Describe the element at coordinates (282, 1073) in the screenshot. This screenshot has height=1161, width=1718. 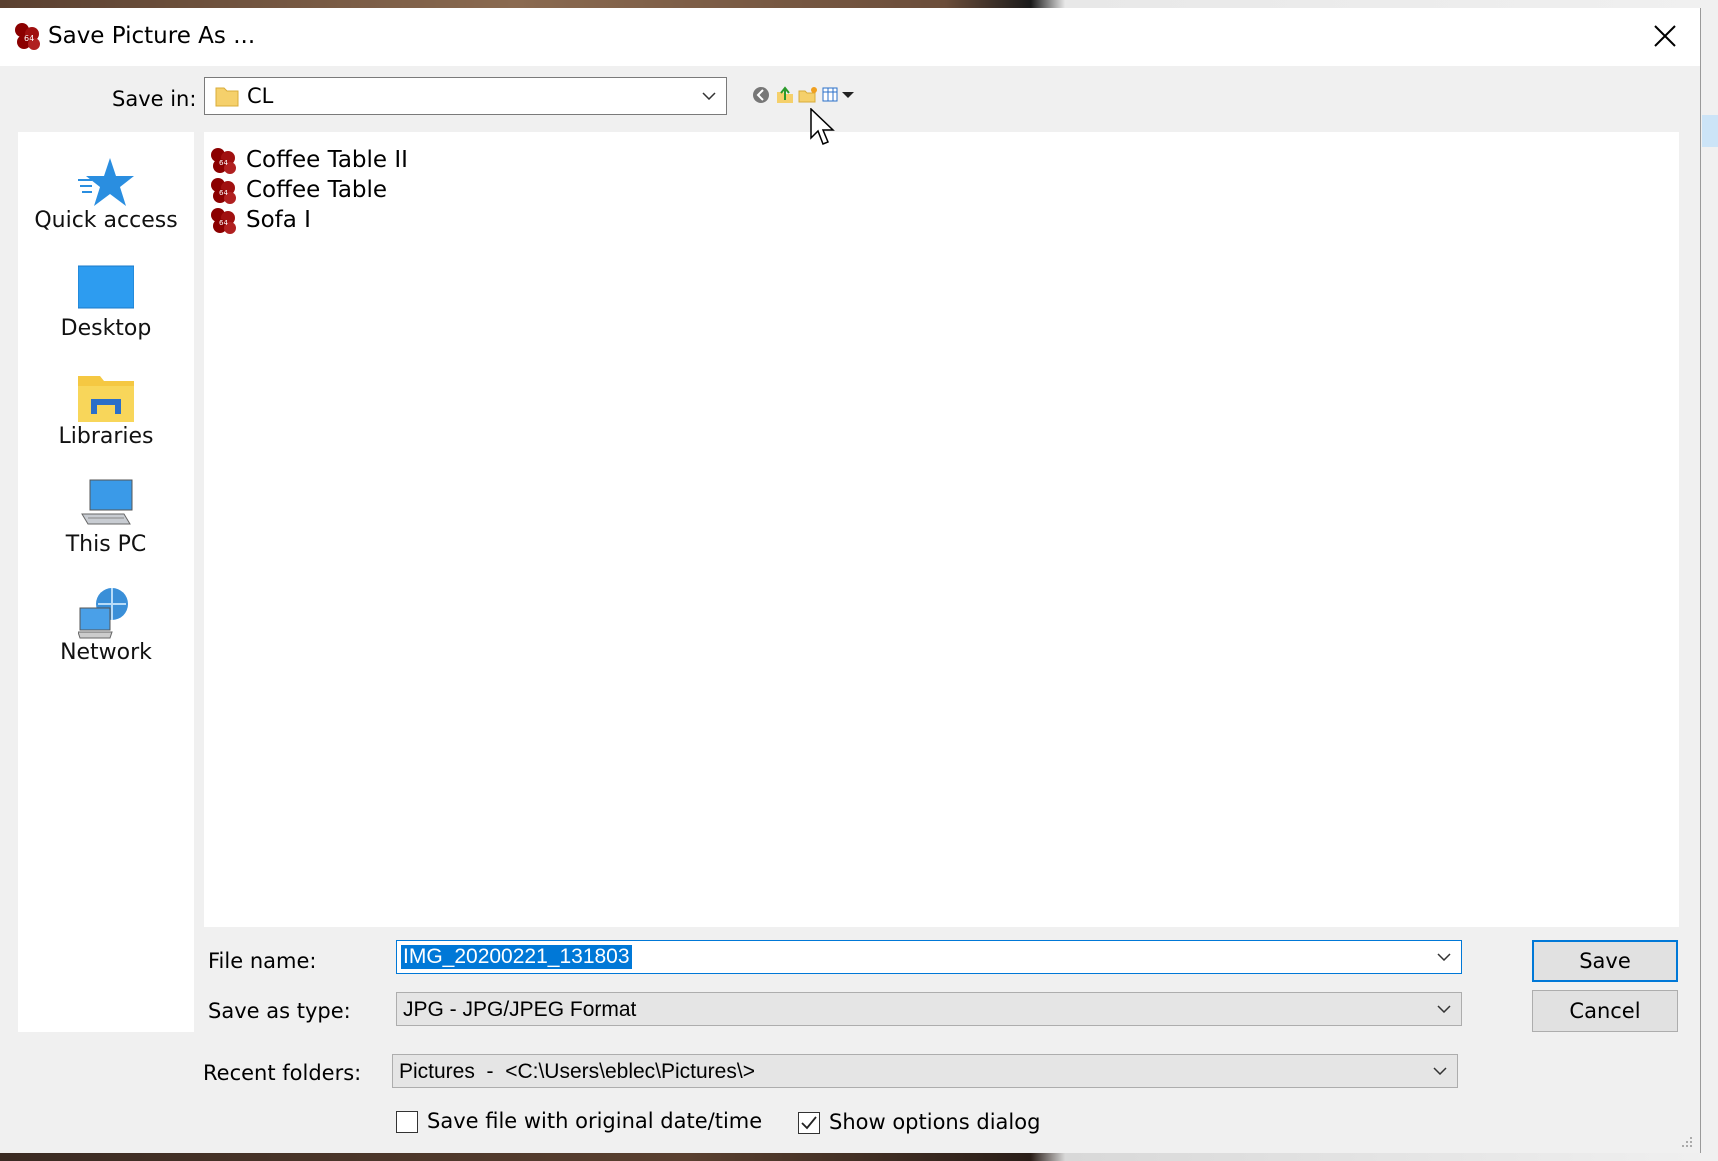
I see `recent-folders-label: Recent folders:` at that location.